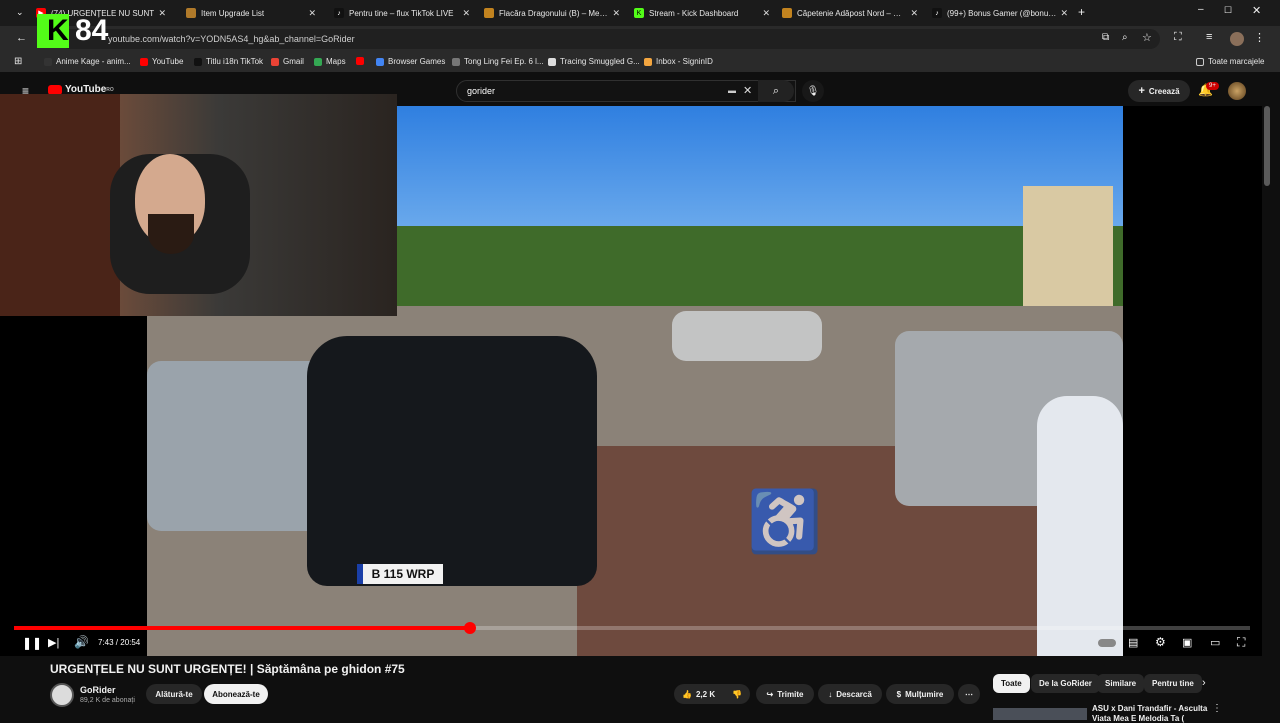 Image resolution: width=1280 pixels, height=723 pixels. What do you see at coordinates (32, 643) in the screenshot?
I see `pause-icon: ❚❚` at bounding box center [32, 643].